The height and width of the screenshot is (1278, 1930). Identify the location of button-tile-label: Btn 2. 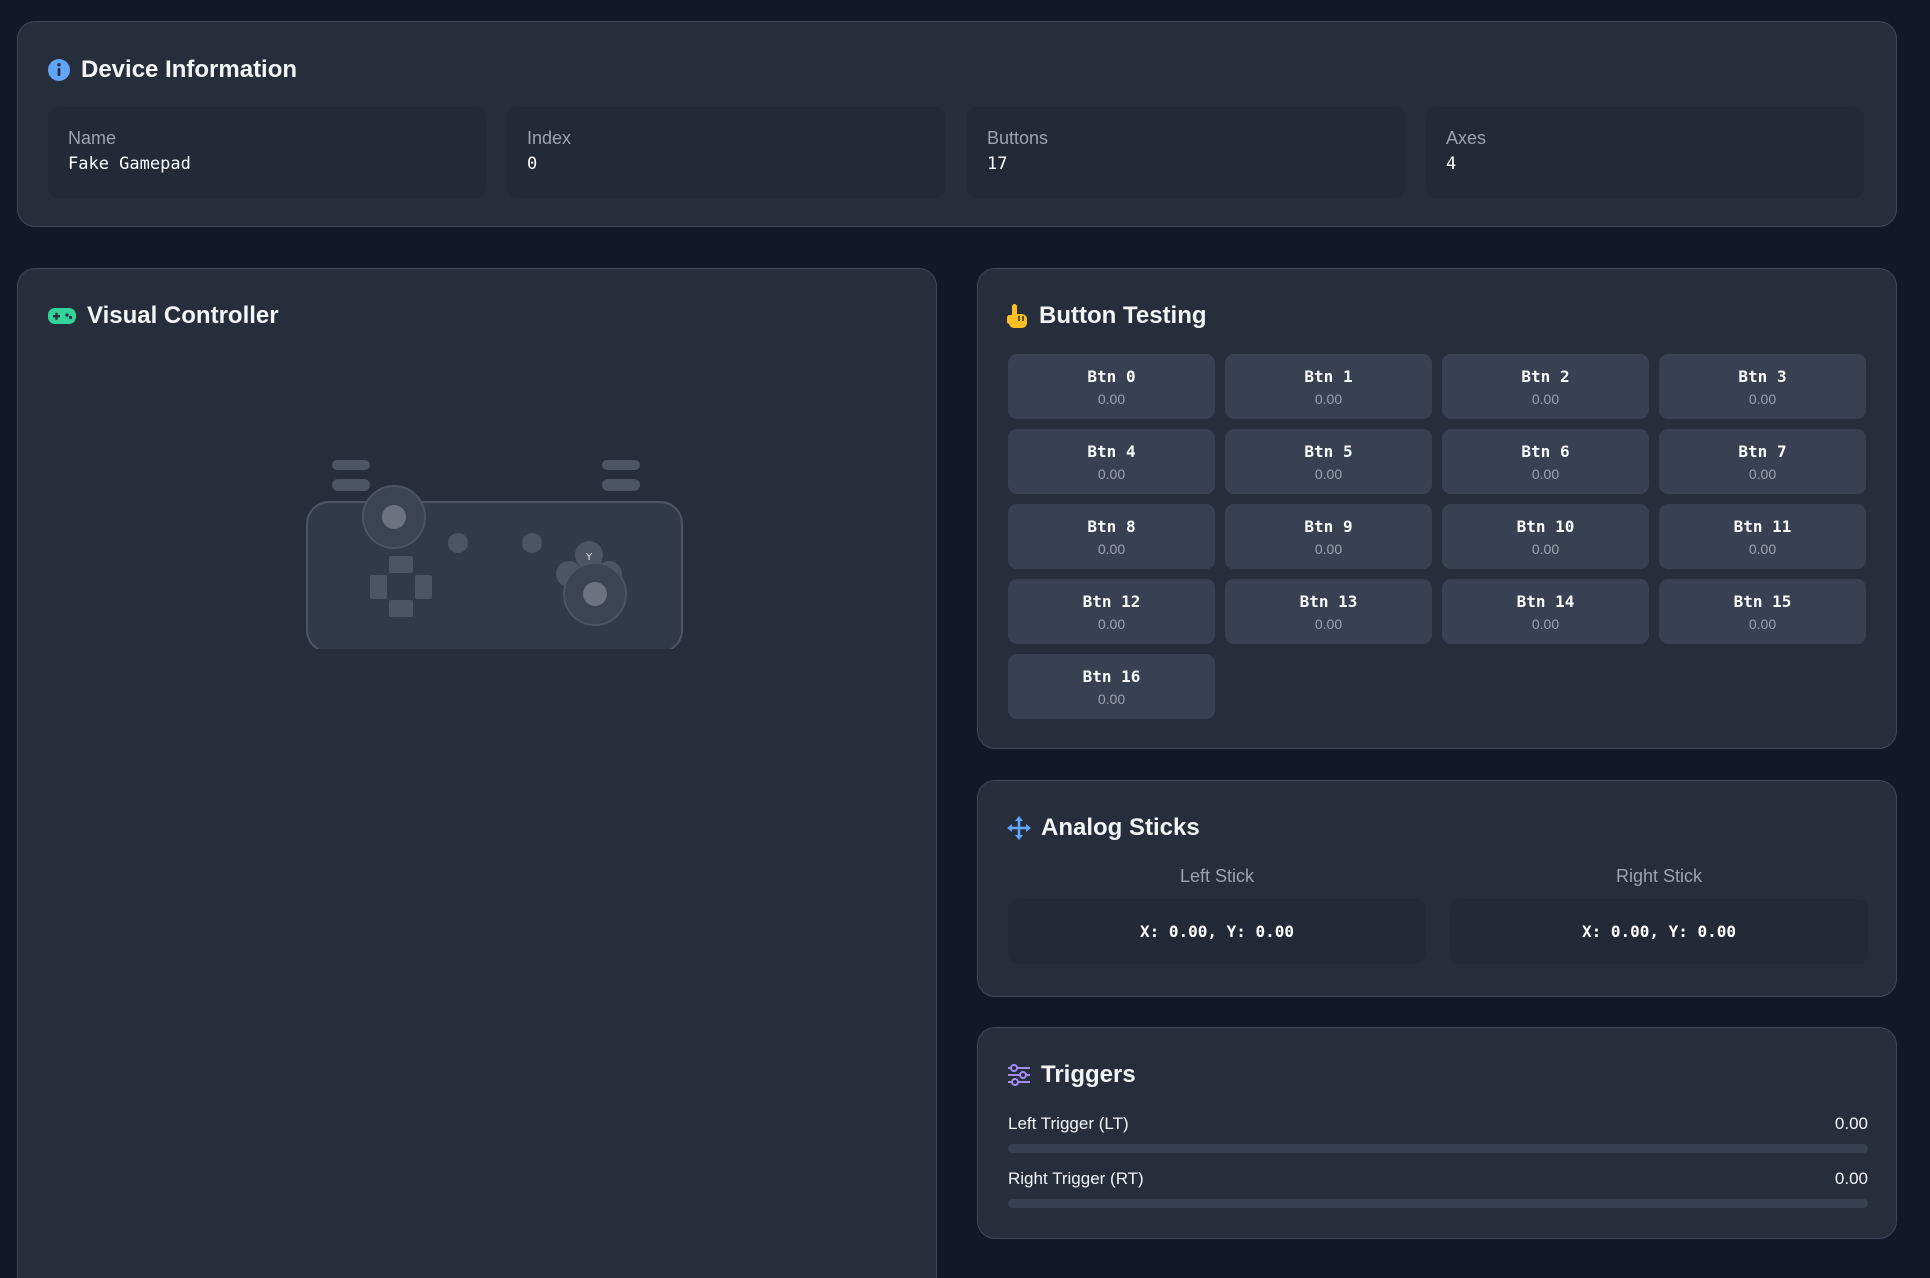
(1545, 376).